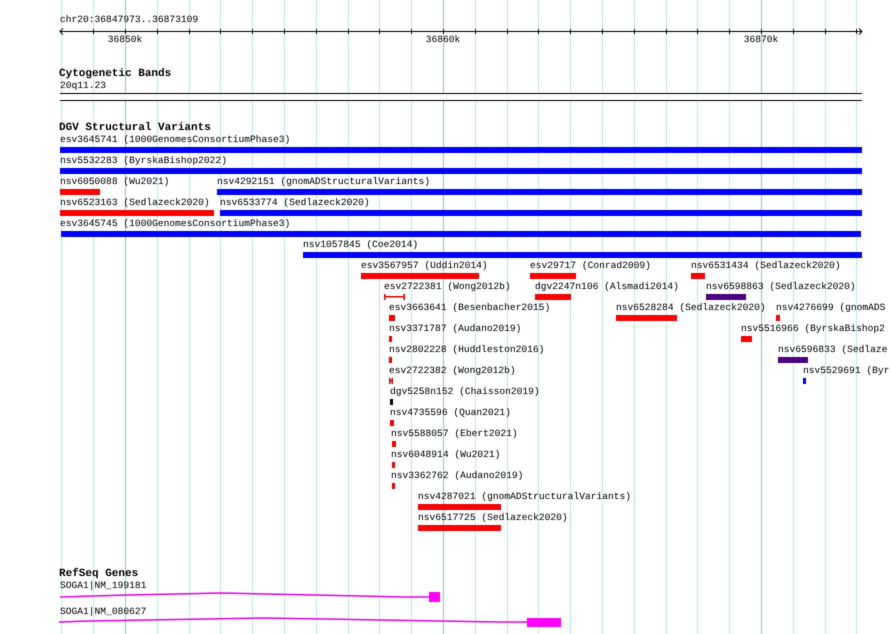 This screenshot has height=634, width=890. What do you see at coordinates (125, 40) in the screenshot?
I see `tick-label: 36850k` at bounding box center [125, 40].